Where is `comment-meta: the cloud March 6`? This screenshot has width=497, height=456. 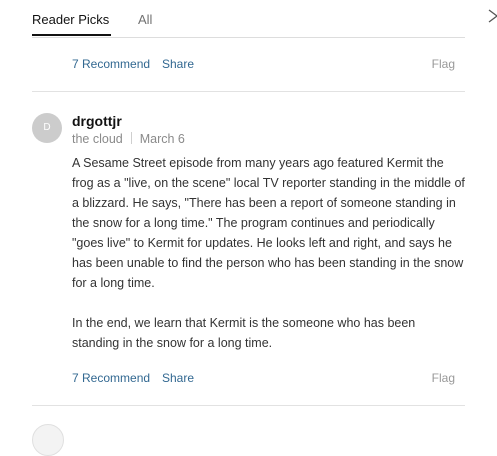
comment-meta: the cloud March 6 is located at coordinates (128, 139).